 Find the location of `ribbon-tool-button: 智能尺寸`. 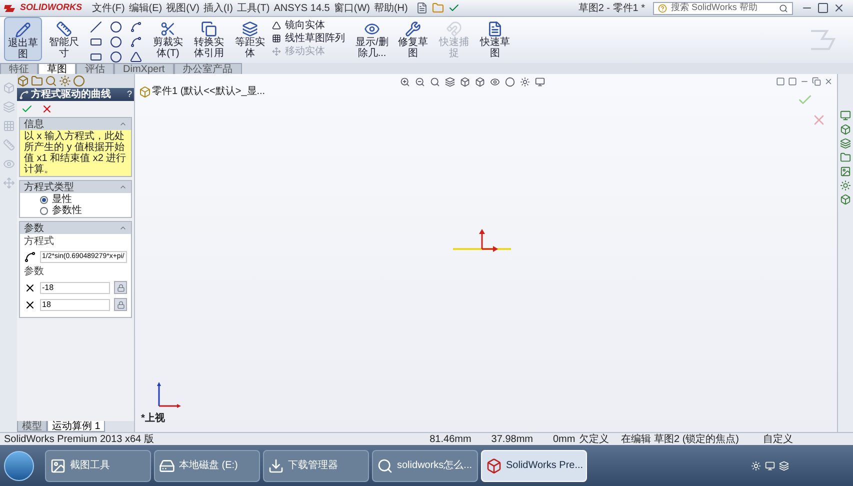

ribbon-tool-button: 智能尺寸 is located at coordinates (64, 39).